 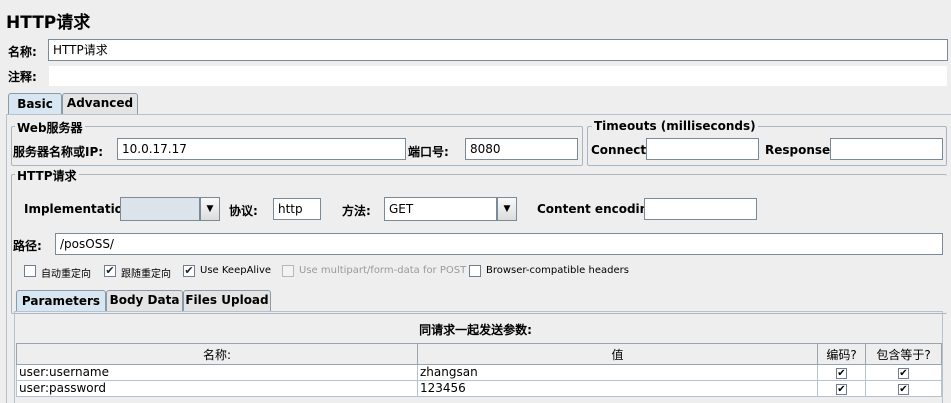 What do you see at coordinates (557, 270) in the screenshot?
I see `browser-headers-label: Browser-compatible headers` at bounding box center [557, 270].